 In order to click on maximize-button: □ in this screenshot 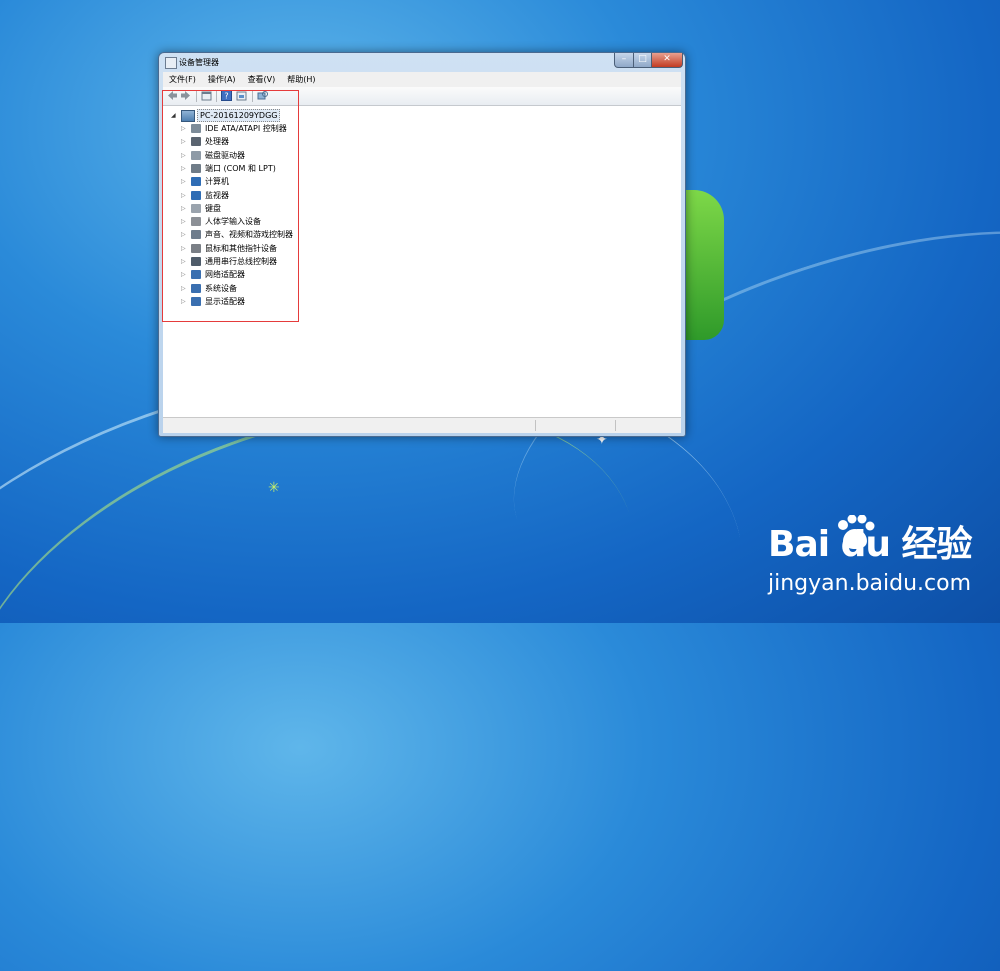, I will do `click(642, 60)`.